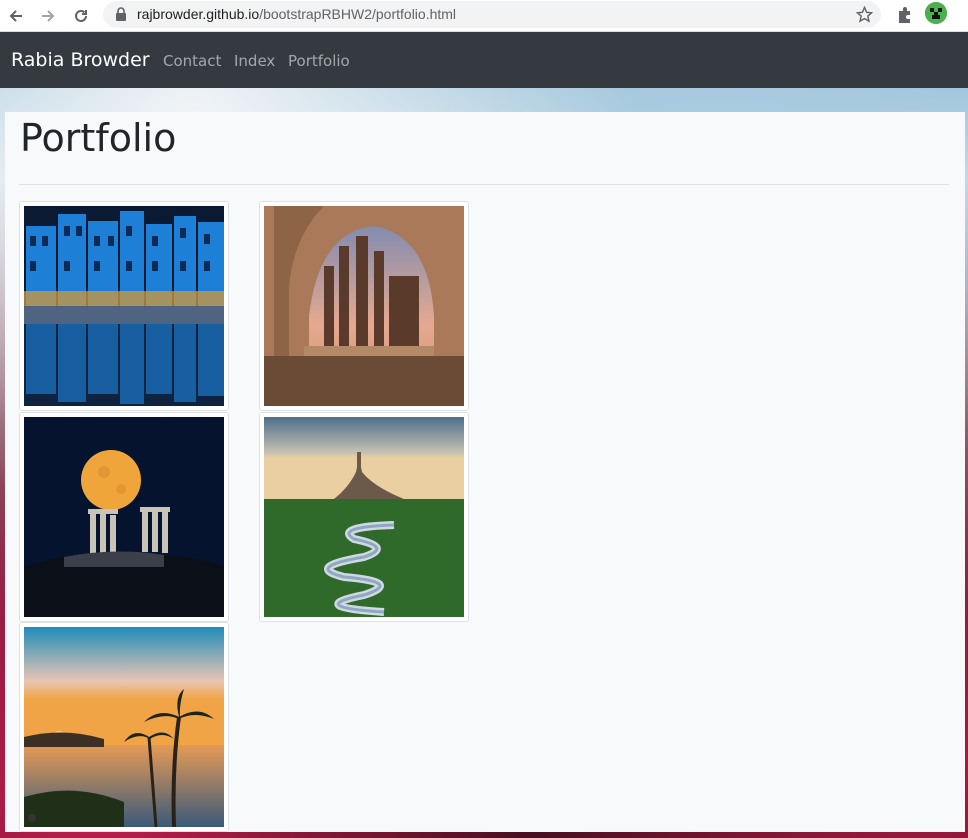  What do you see at coordinates (124, 306) in the screenshot?
I see `portfolio-image-brussels` at bounding box center [124, 306].